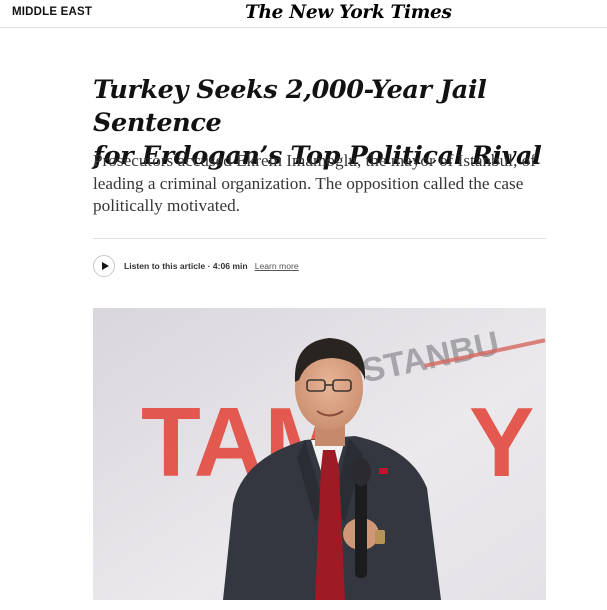  I want to click on play-icon, so click(105, 266).